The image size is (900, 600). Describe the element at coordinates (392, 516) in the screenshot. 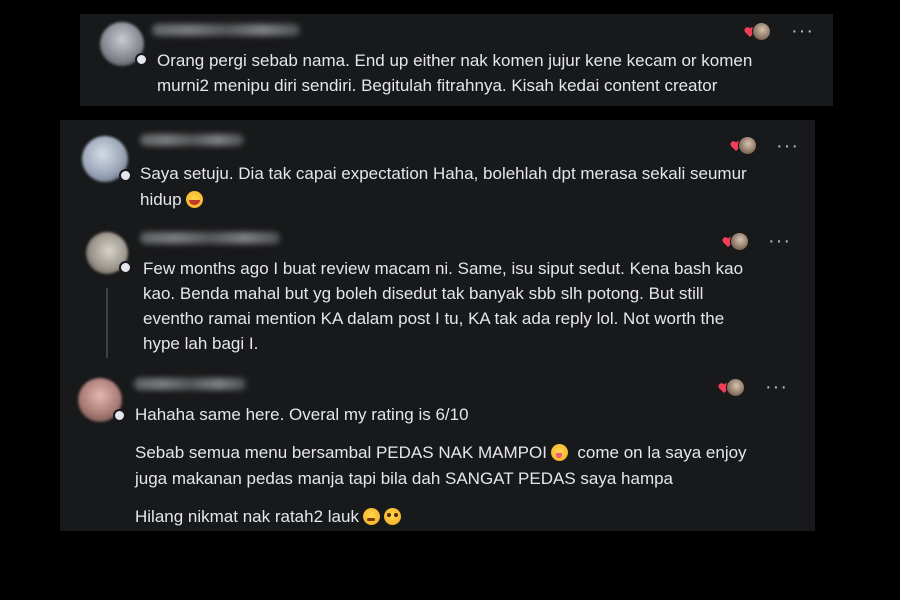

I see `pleading-face-icon` at that location.